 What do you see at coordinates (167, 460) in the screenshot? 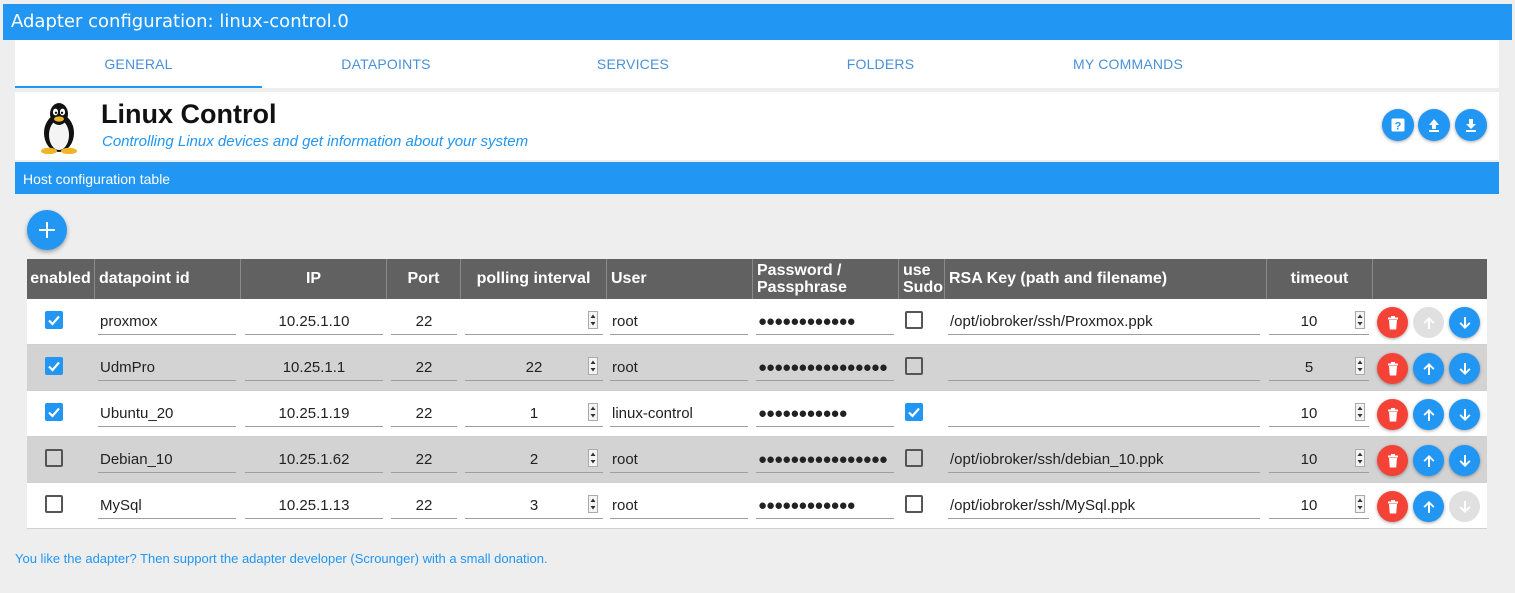
I see `datapoint-id-input: Debian_10` at bounding box center [167, 460].